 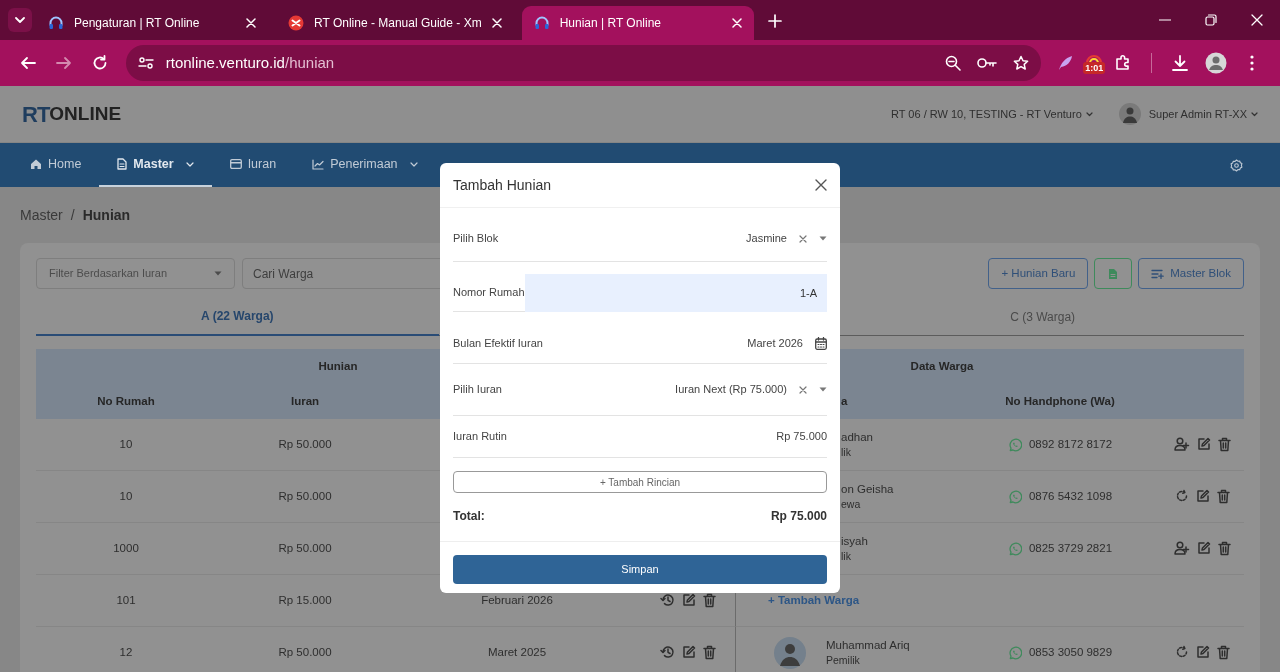 What do you see at coordinates (867, 489) in the screenshot?
I see `resident-name: on Geisha` at bounding box center [867, 489].